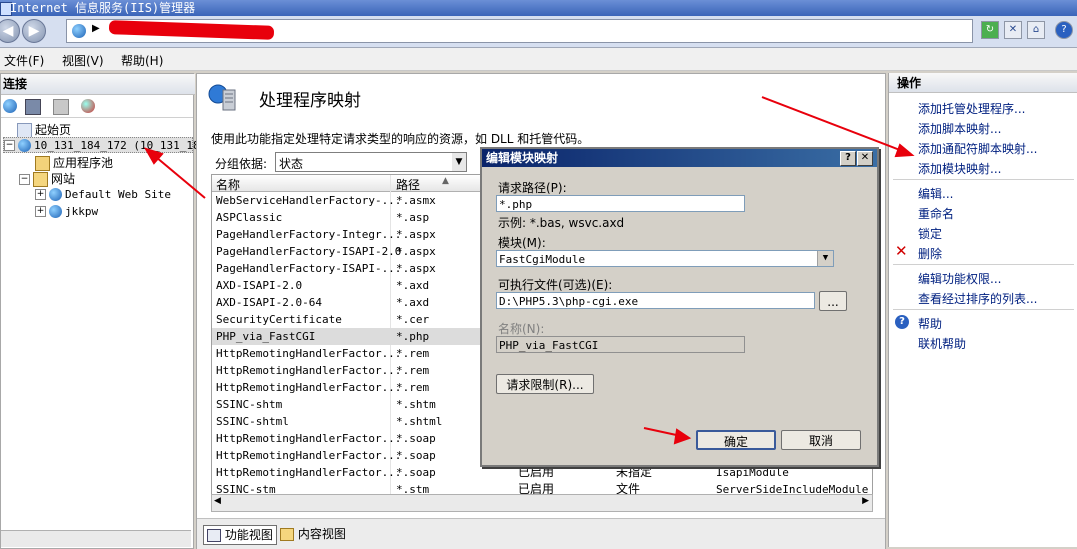 The height and width of the screenshot is (549, 1077). Describe the element at coordinates (1064, 30) in the screenshot. I see `help-icon: ?` at that location.